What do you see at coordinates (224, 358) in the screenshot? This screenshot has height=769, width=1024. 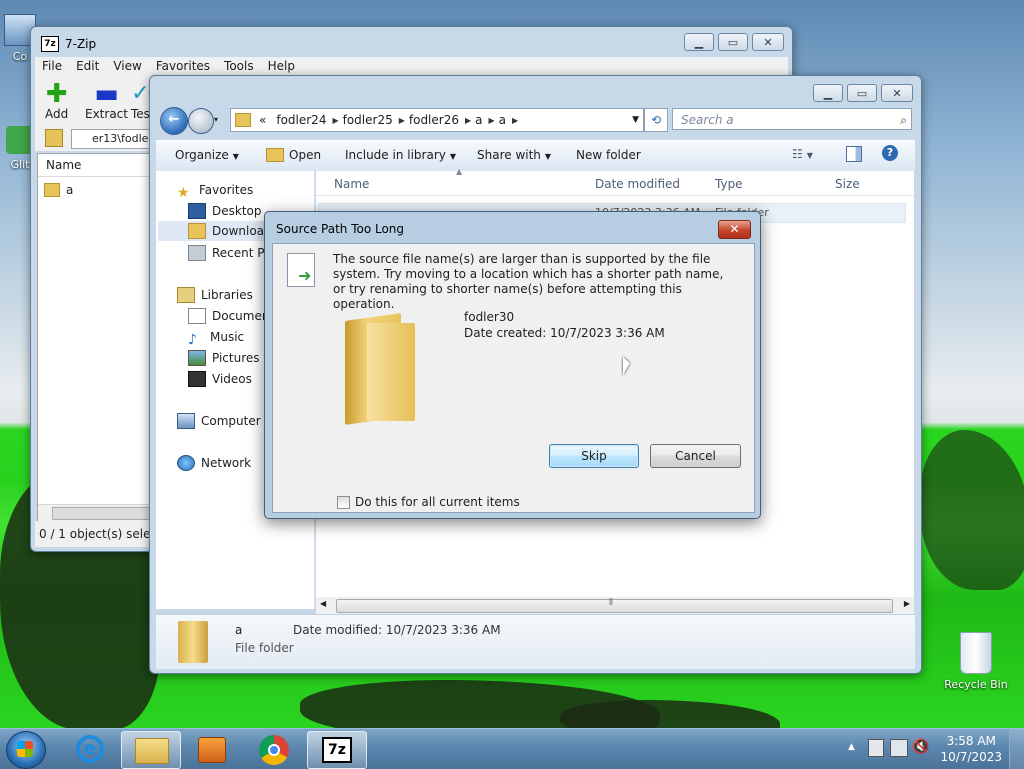 I see `nav-pictures: Pictures` at bounding box center [224, 358].